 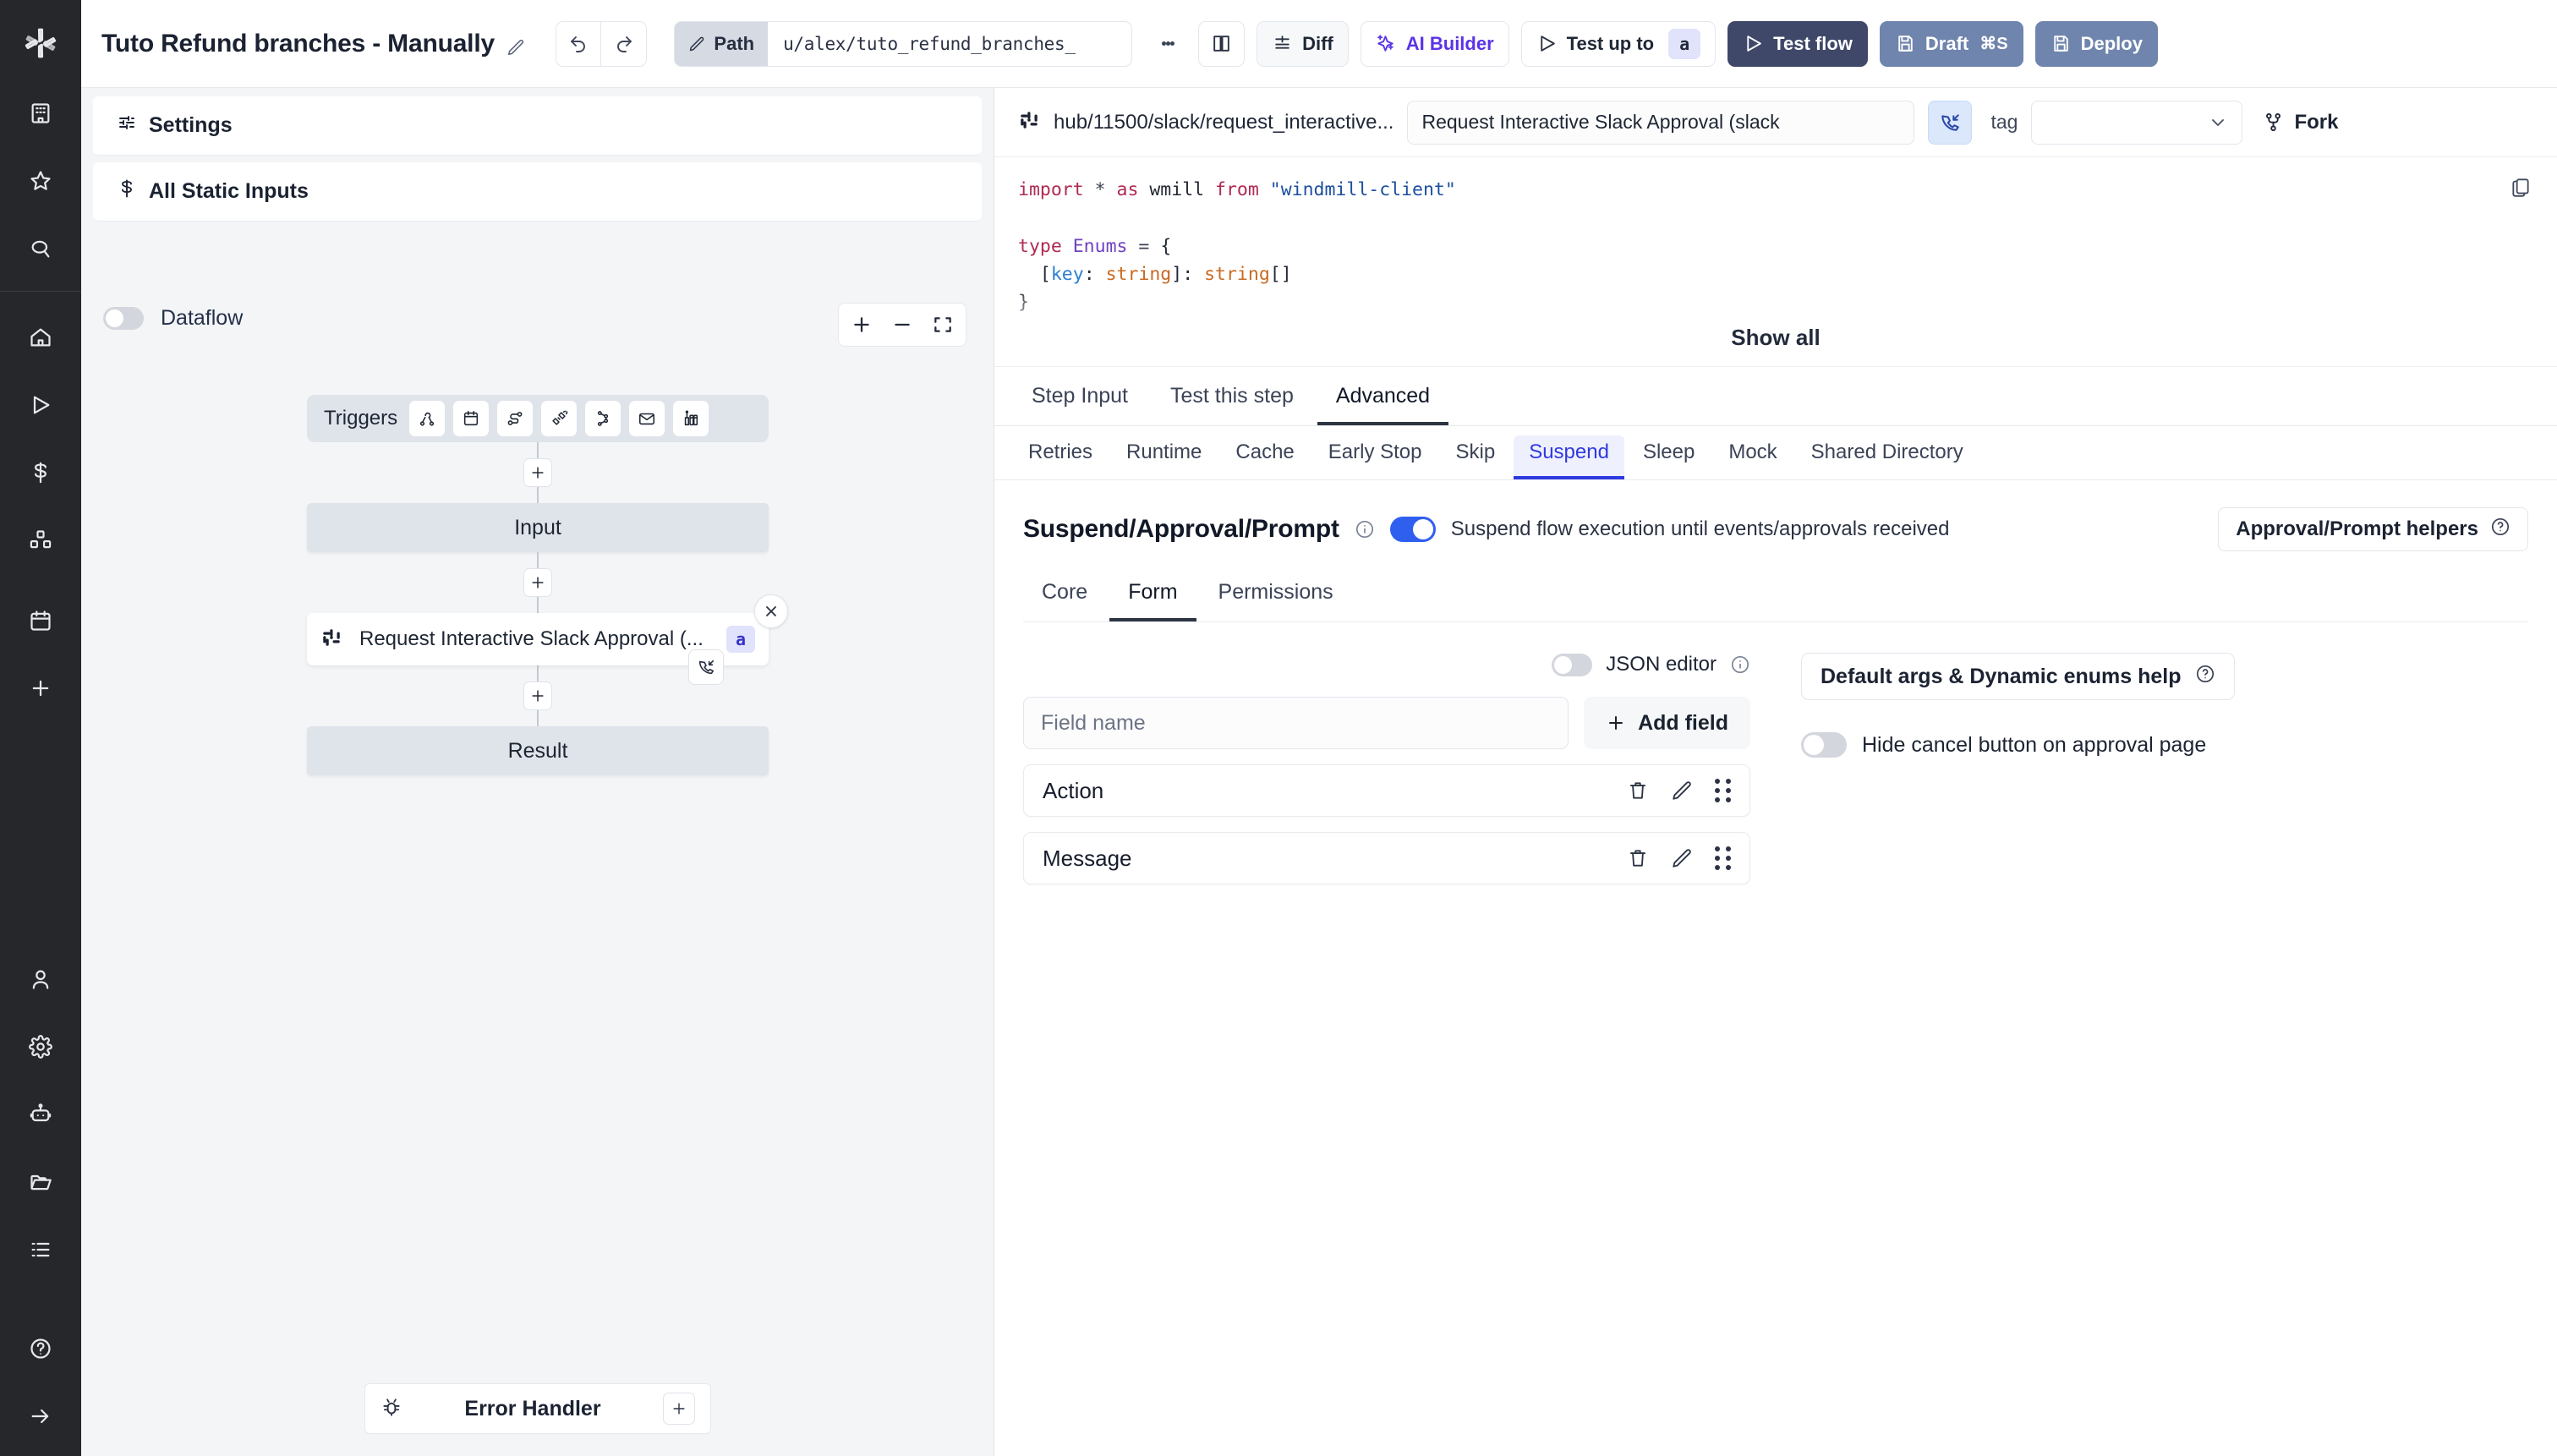 What do you see at coordinates (1365, 529) in the screenshot?
I see `info-icon` at bounding box center [1365, 529].